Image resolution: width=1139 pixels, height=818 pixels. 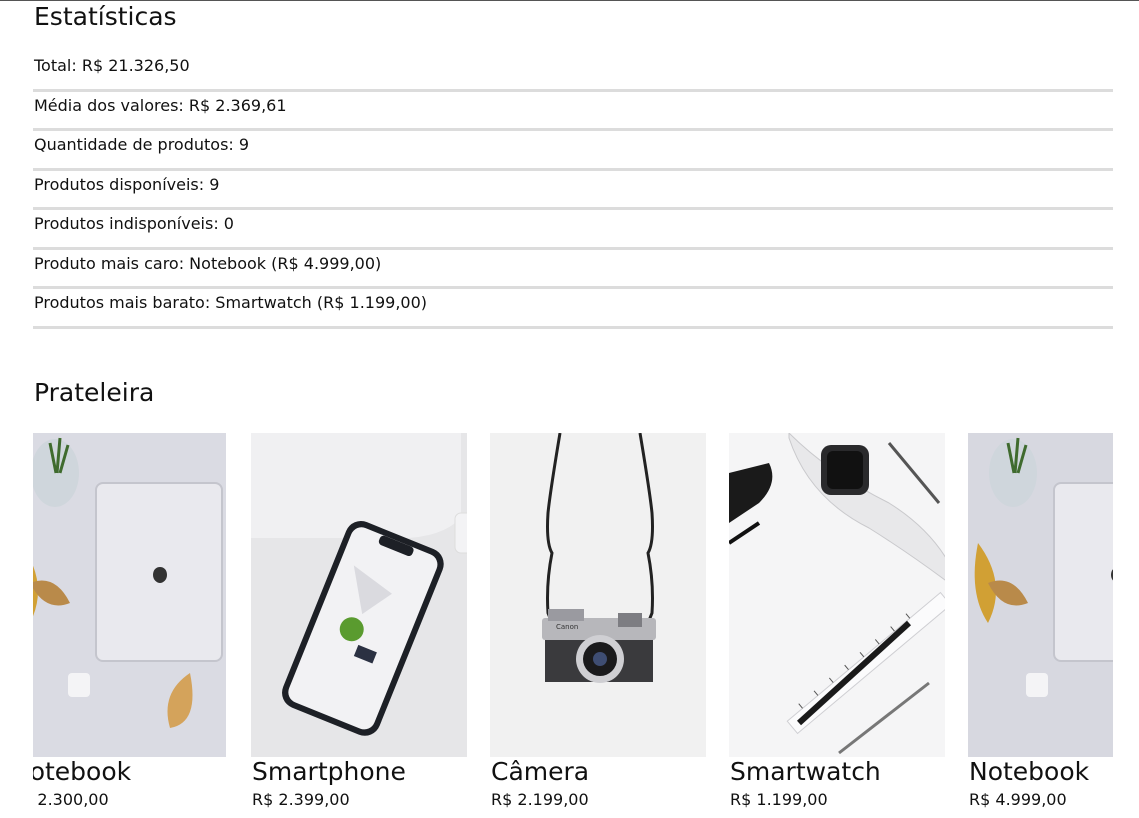 What do you see at coordinates (573, 151) in the screenshot?
I see `stat-quantity: Quantidade de produtos: 9` at bounding box center [573, 151].